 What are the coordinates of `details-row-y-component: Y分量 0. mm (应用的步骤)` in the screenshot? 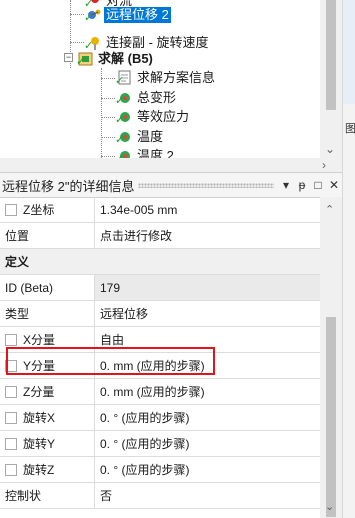 It's located at (160, 366).